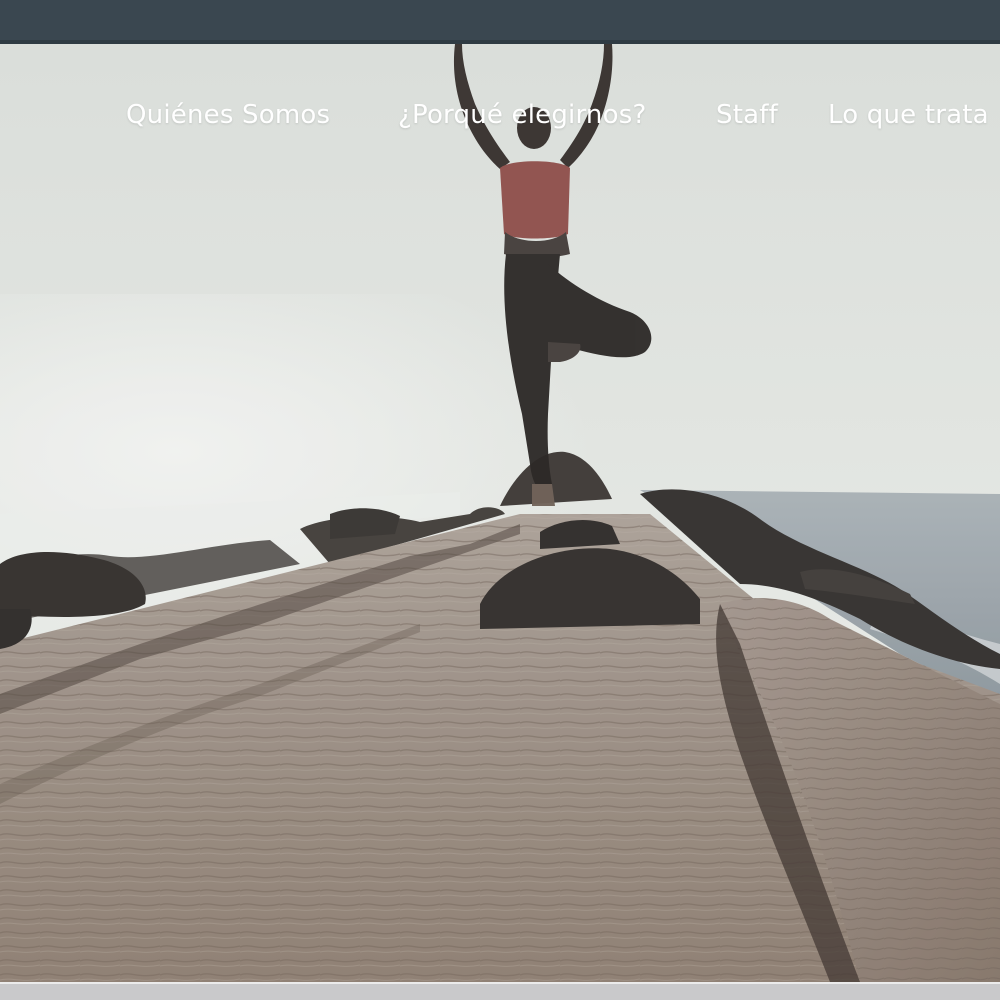 This screenshot has height=1000, width=1000. What do you see at coordinates (908, 115) in the screenshot?
I see `nav-link-lo-que-tratamos: Lo que trata` at bounding box center [908, 115].